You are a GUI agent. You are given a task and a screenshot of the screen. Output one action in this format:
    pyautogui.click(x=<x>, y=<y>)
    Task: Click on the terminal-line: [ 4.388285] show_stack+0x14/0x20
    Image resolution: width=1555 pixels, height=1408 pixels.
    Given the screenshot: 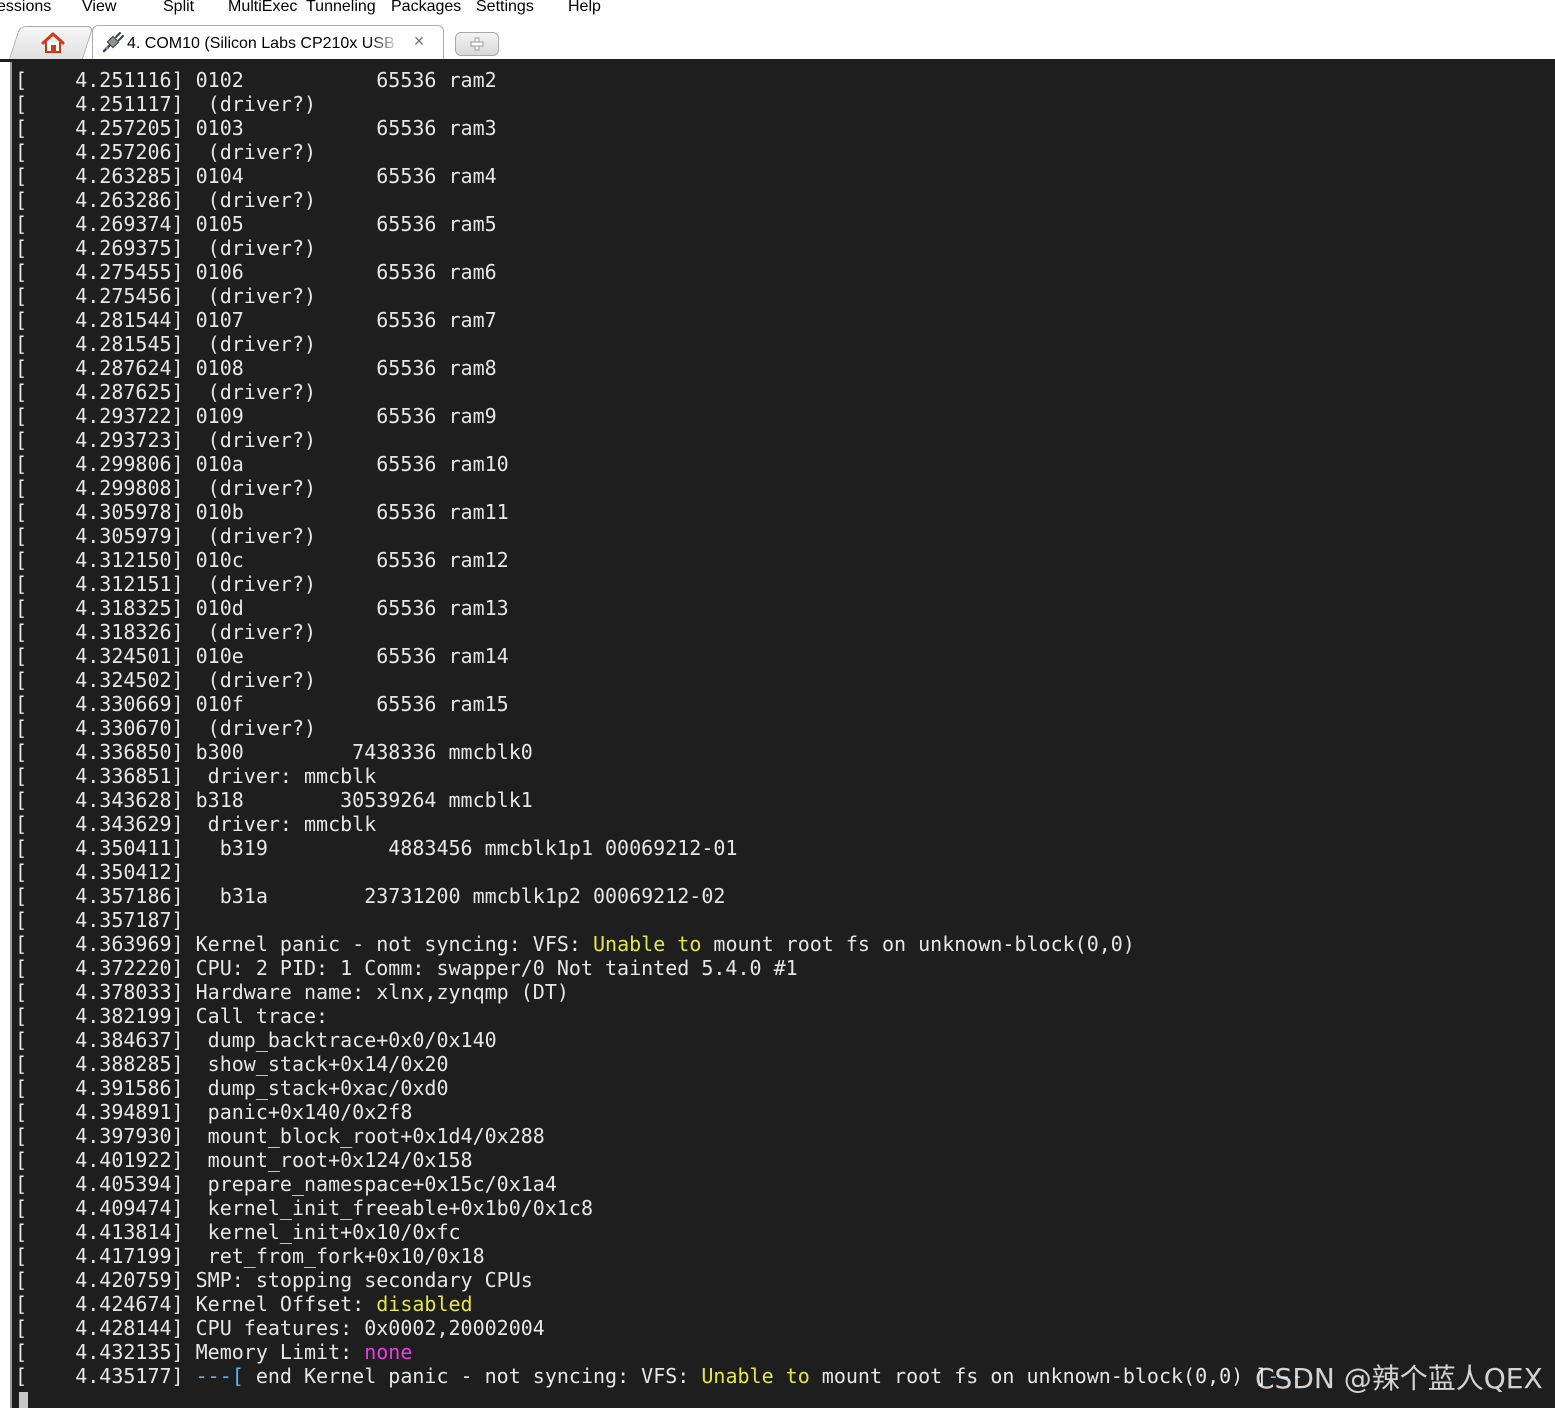 What is the action you would take?
    pyautogui.click(x=659, y=1064)
    